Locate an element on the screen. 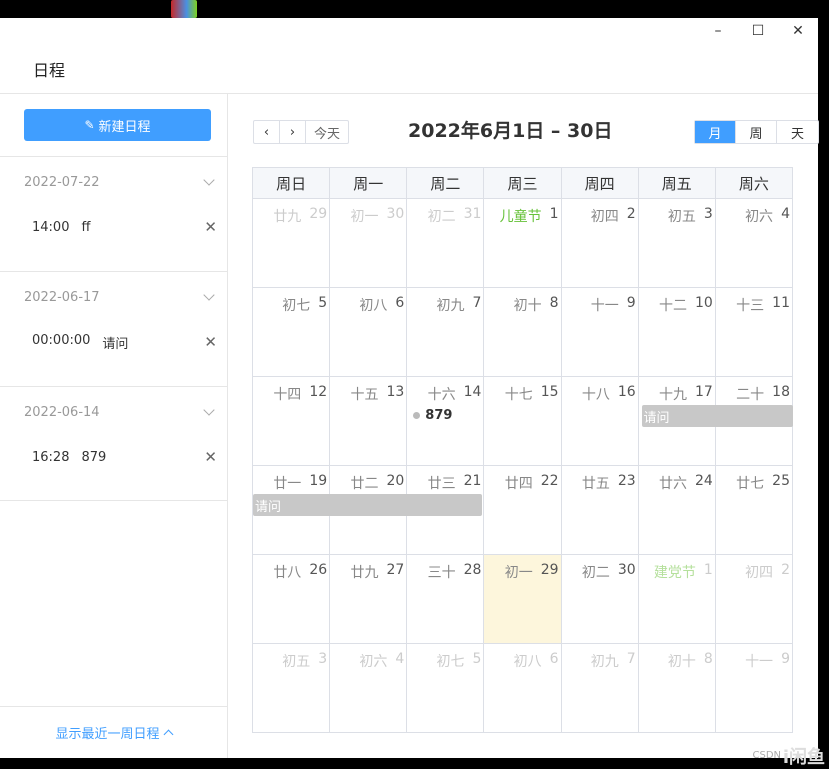 This screenshot has height=769, width=829. lunar-date: 二十 is located at coordinates (750, 395).